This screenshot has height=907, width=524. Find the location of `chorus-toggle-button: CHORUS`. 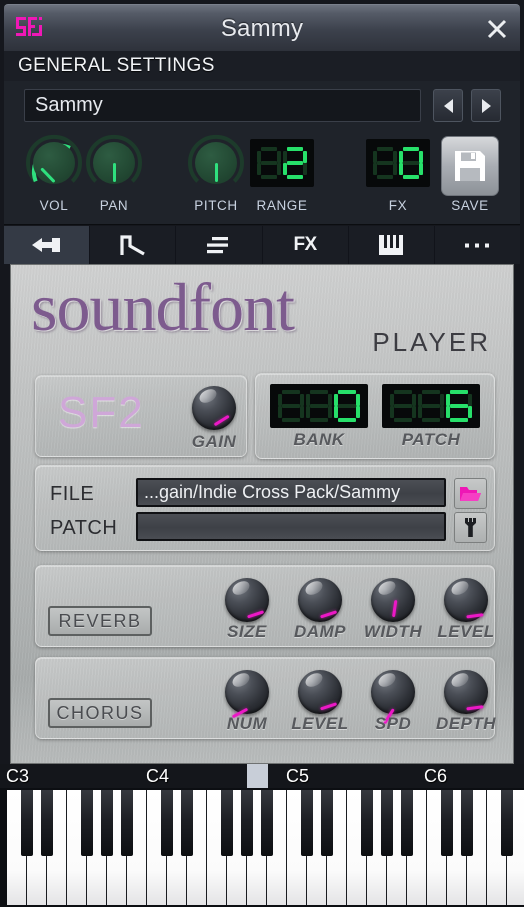

chorus-toggle-button: CHORUS is located at coordinates (100, 713).